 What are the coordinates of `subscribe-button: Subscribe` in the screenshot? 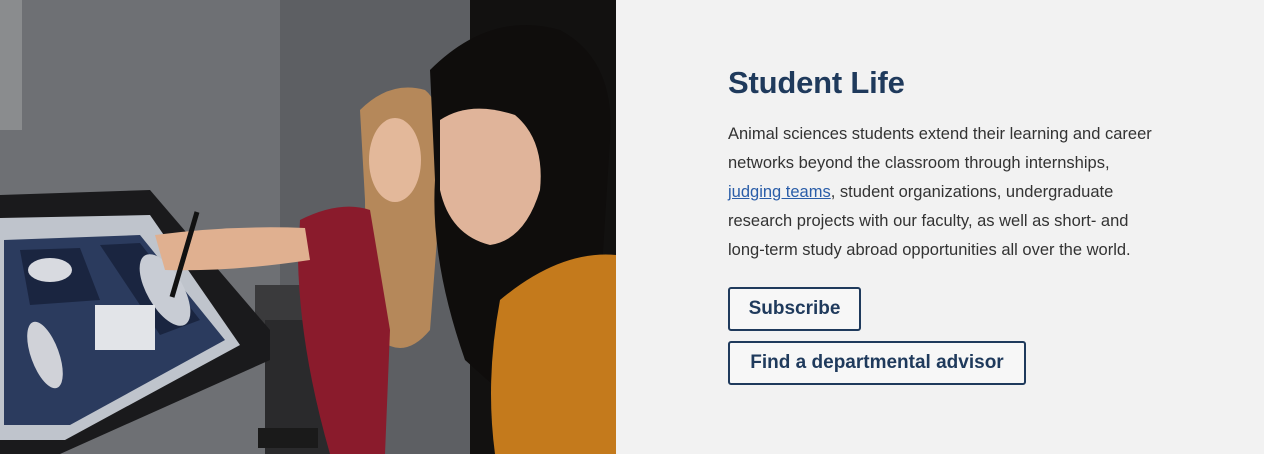 It's located at (794, 309).